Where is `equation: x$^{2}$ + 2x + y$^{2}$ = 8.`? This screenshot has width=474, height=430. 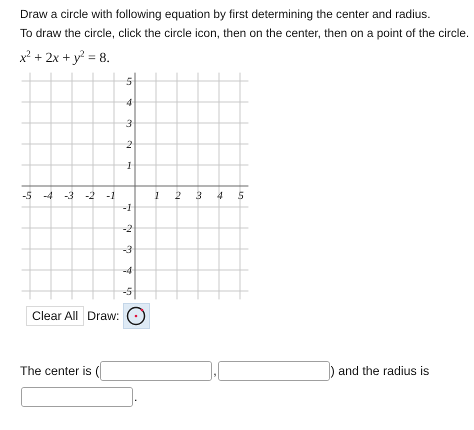 equation: x$^{2}$ + 2x + y$^{2}$ = 8. is located at coordinates (65, 59).